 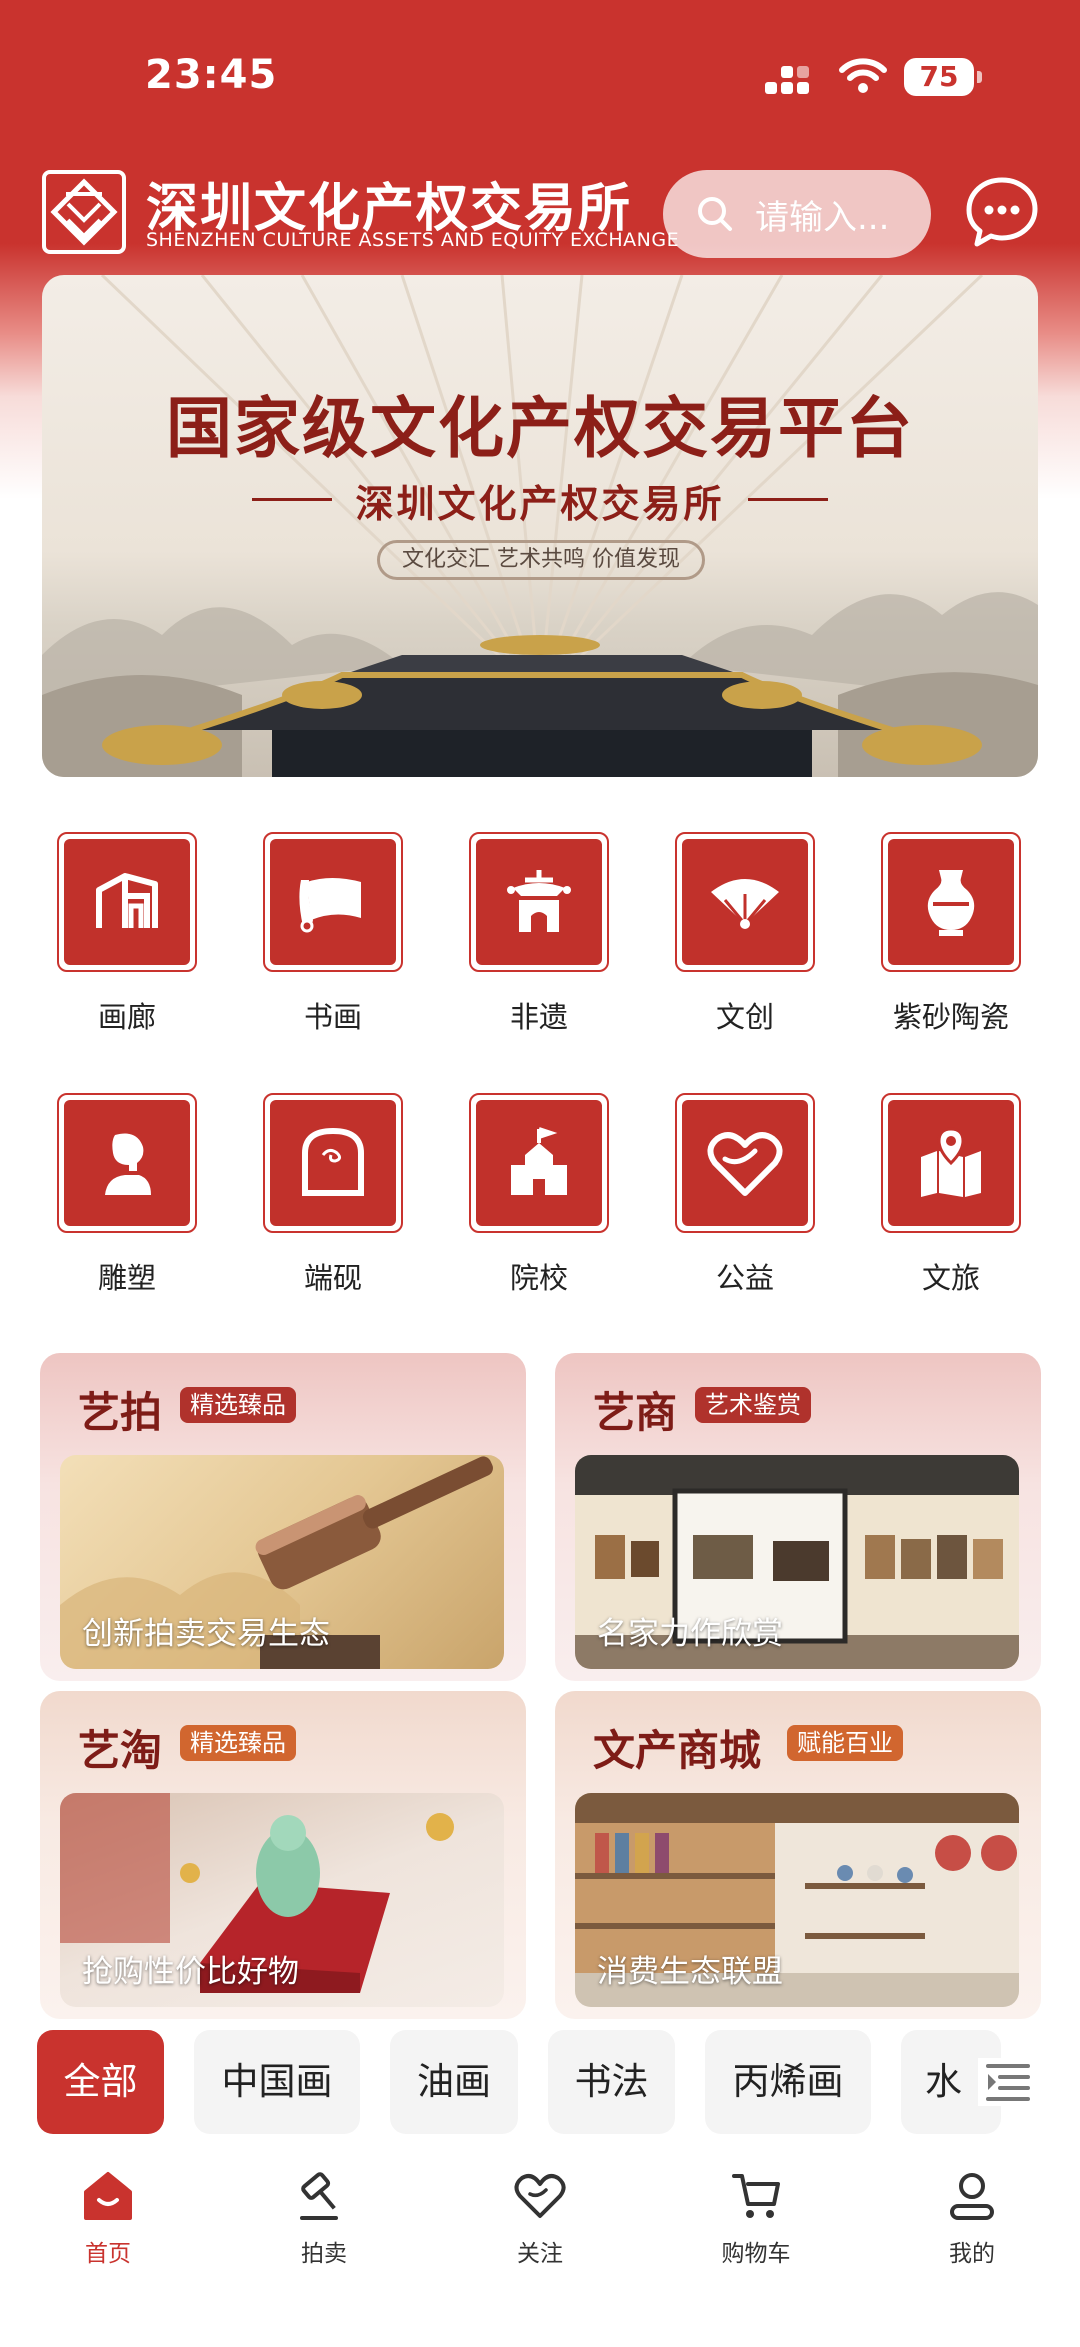 I want to click on category-label: 雕塑, so click(x=126, y=1278).